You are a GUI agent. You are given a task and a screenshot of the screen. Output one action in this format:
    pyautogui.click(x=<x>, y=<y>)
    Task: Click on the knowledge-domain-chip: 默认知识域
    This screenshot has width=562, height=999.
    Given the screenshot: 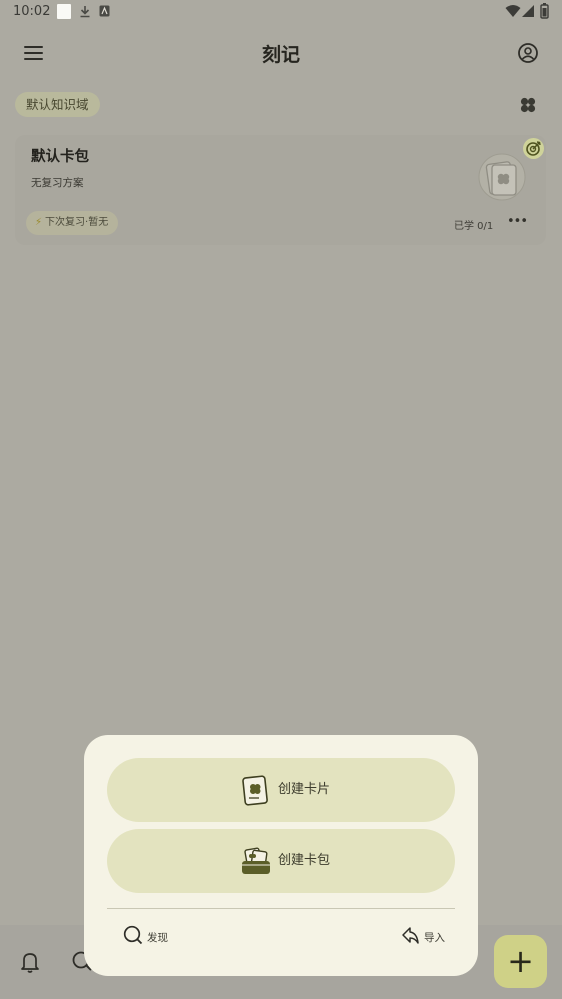 What is the action you would take?
    pyautogui.click(x=57, y=104)
    